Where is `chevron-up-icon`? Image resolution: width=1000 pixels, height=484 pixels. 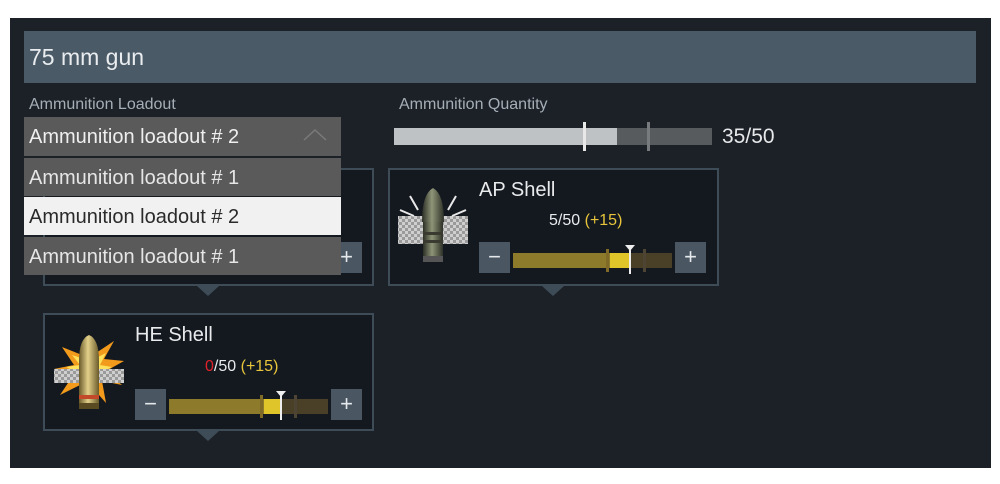 chevron-up-icon is located at coordinates (315, 136).